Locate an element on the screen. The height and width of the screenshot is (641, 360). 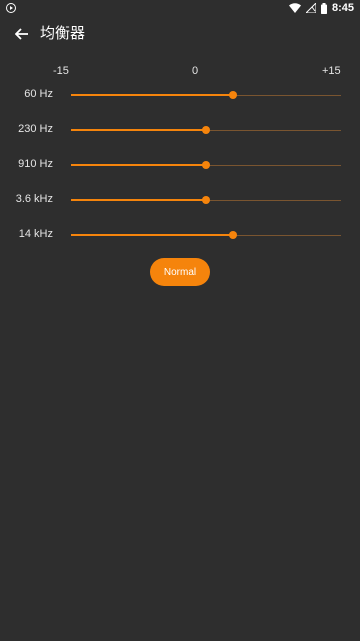
status-time: 8:45 is located at coordinates (342, 8).